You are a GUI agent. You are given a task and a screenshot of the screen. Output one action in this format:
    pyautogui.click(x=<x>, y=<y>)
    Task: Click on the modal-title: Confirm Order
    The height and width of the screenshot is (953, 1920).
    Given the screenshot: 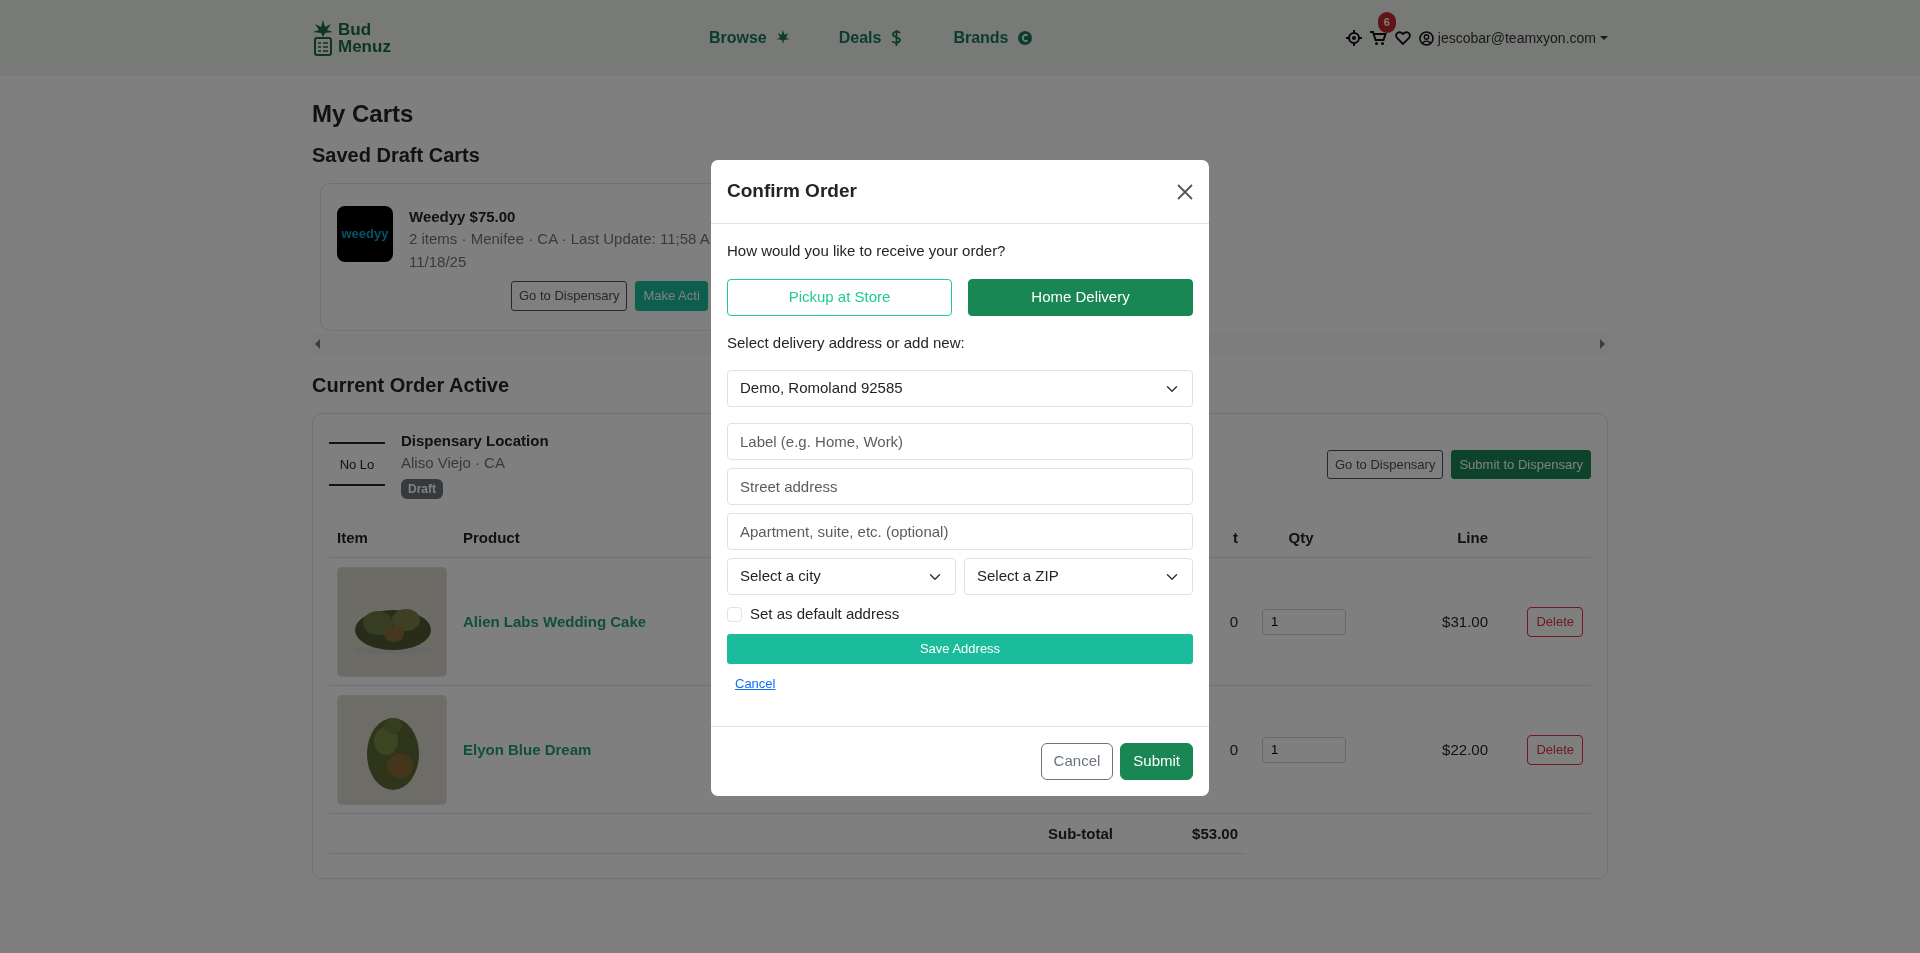 What is the action you would take?
    pyautogui.click(x=792, y=191)
    